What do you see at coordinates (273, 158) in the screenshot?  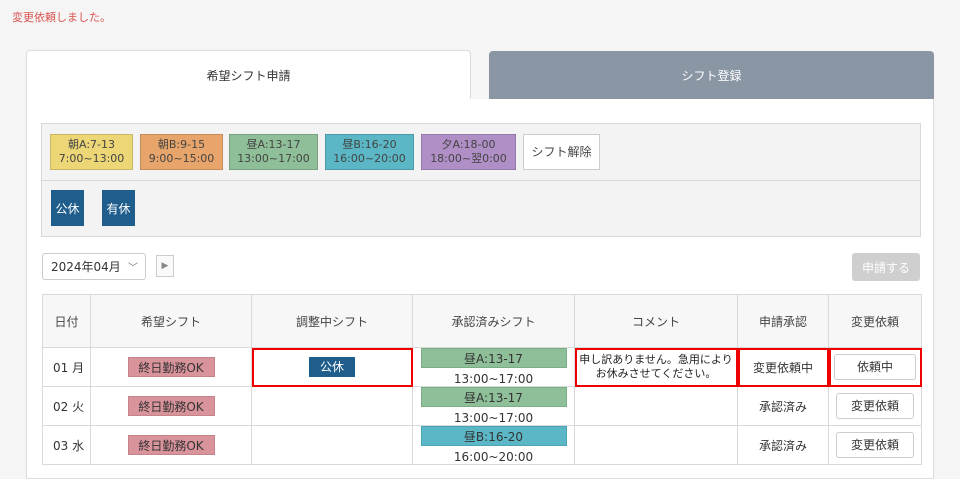 I see `shift-chip-time: 13:00~17:00` at bounding box center [273, 158].